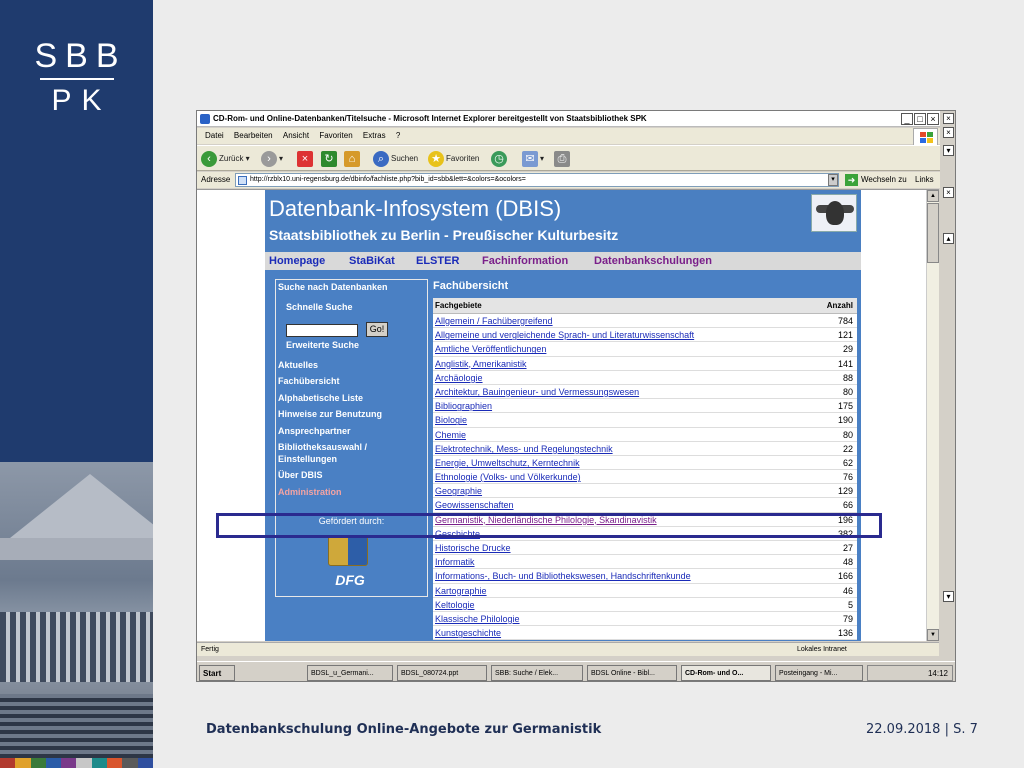  I want to click on print-button: ⎙, so click(563, 159).